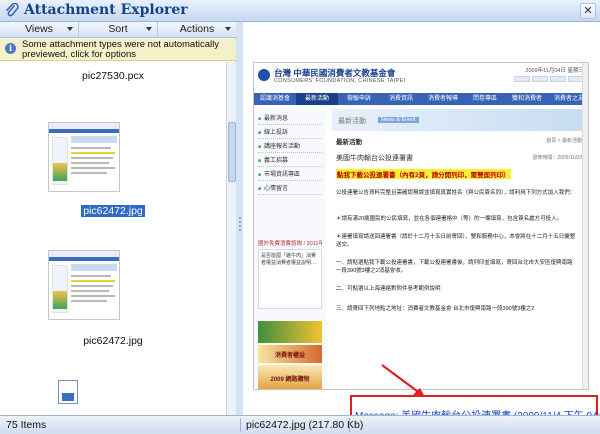 The height and width of the screenshot is (434, 600). I want to click on preview-sidebar-item: 線上投訴, so click(290, 133).